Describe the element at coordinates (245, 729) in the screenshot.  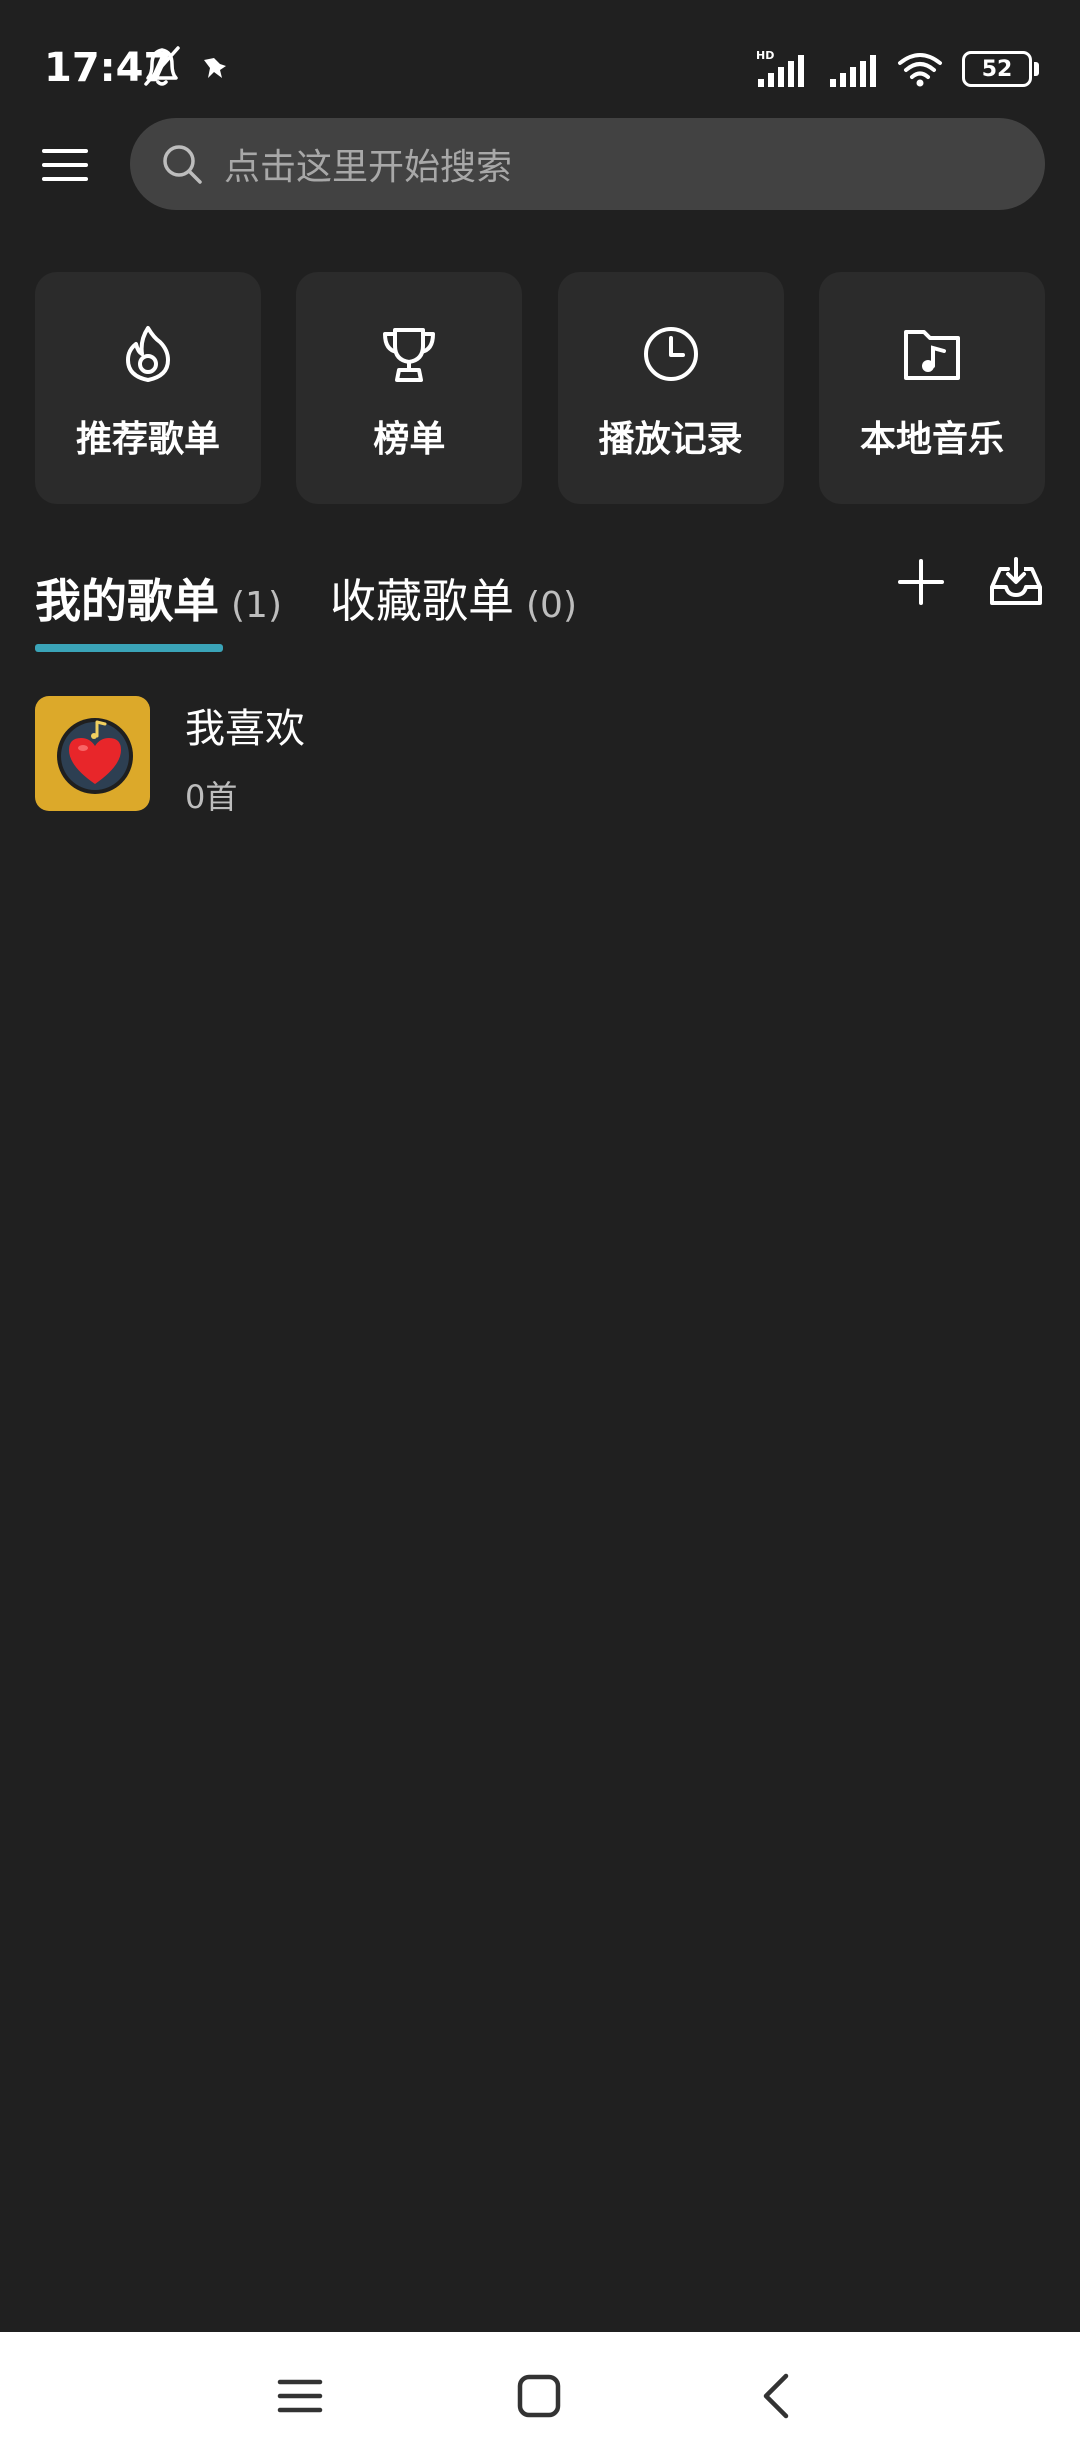
I see `playlist-title: 我喜欢` at that location.